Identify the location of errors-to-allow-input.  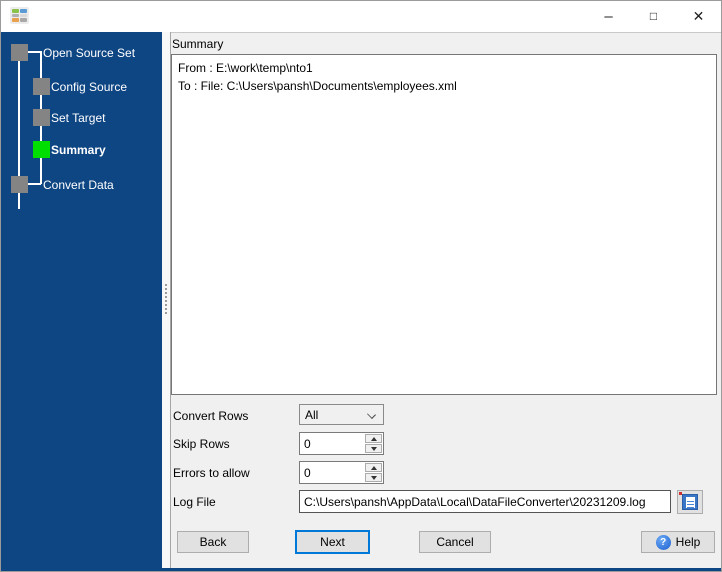
(332, 472).